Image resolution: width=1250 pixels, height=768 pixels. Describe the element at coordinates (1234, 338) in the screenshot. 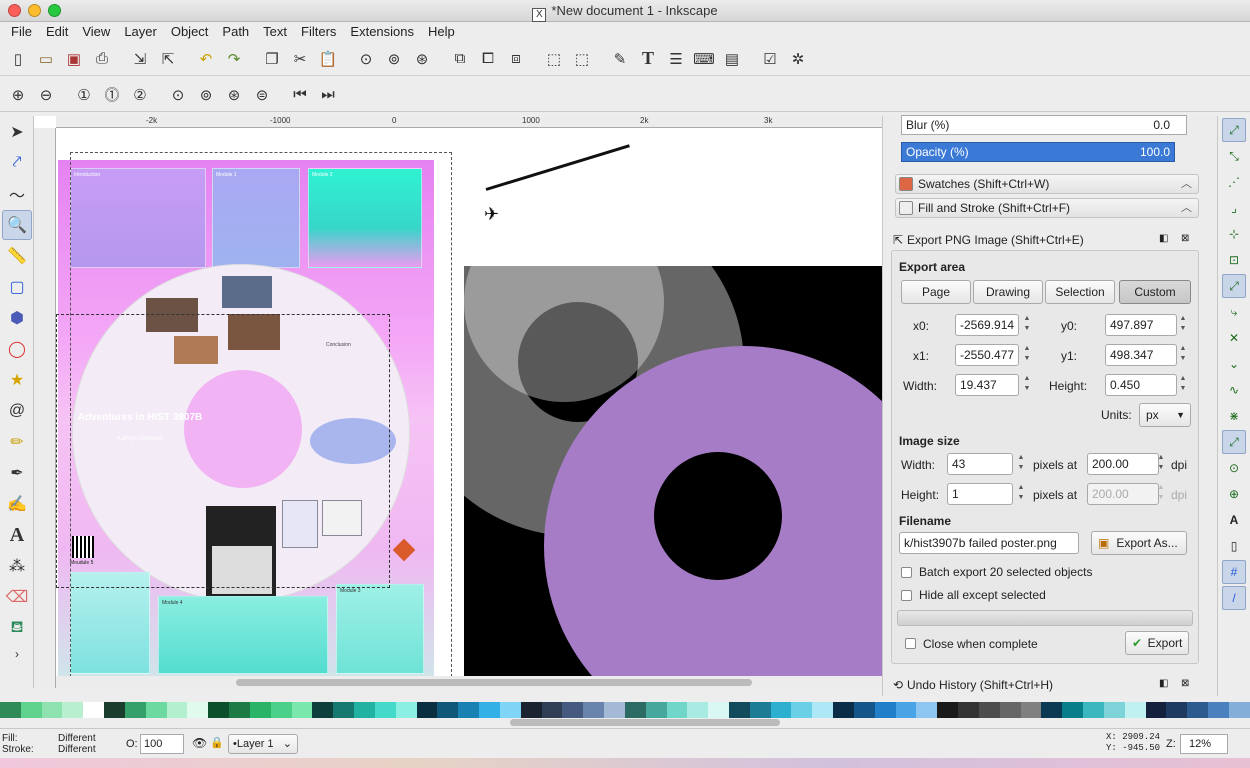

I see `snap-intersection-icon: ✕` at that location.